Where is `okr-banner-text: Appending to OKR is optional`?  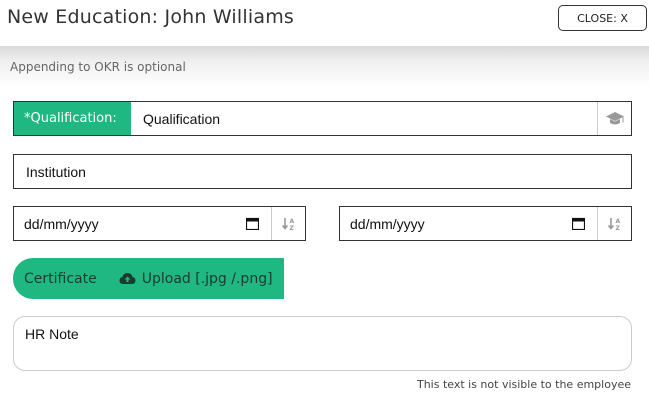
okr-banner-text: Appending to OKR is optional is located at coordinates (98, 67).